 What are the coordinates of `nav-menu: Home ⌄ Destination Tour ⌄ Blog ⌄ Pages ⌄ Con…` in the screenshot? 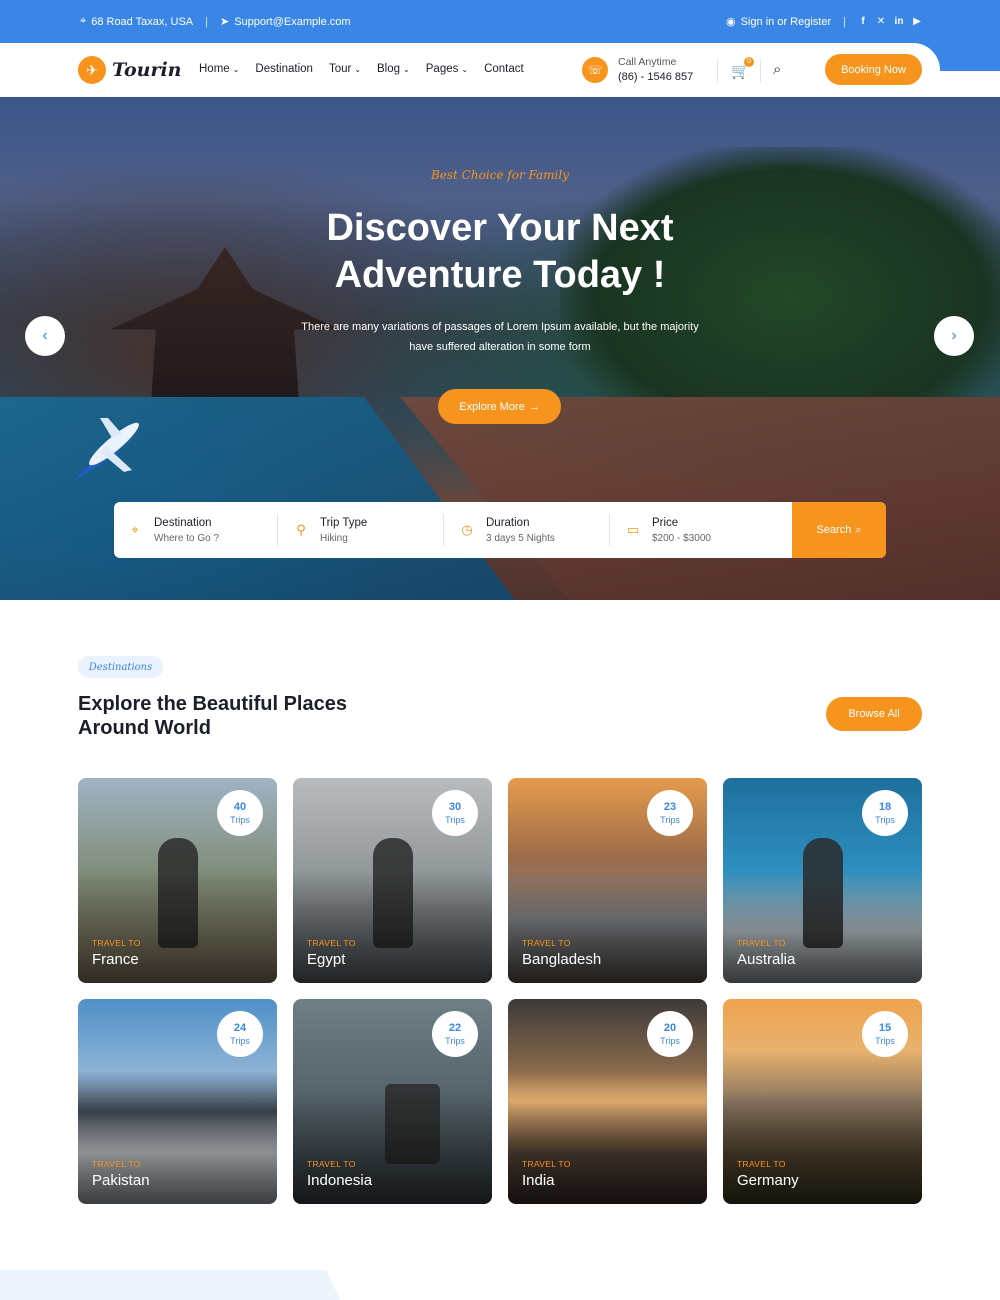 It's located at (361, 69).